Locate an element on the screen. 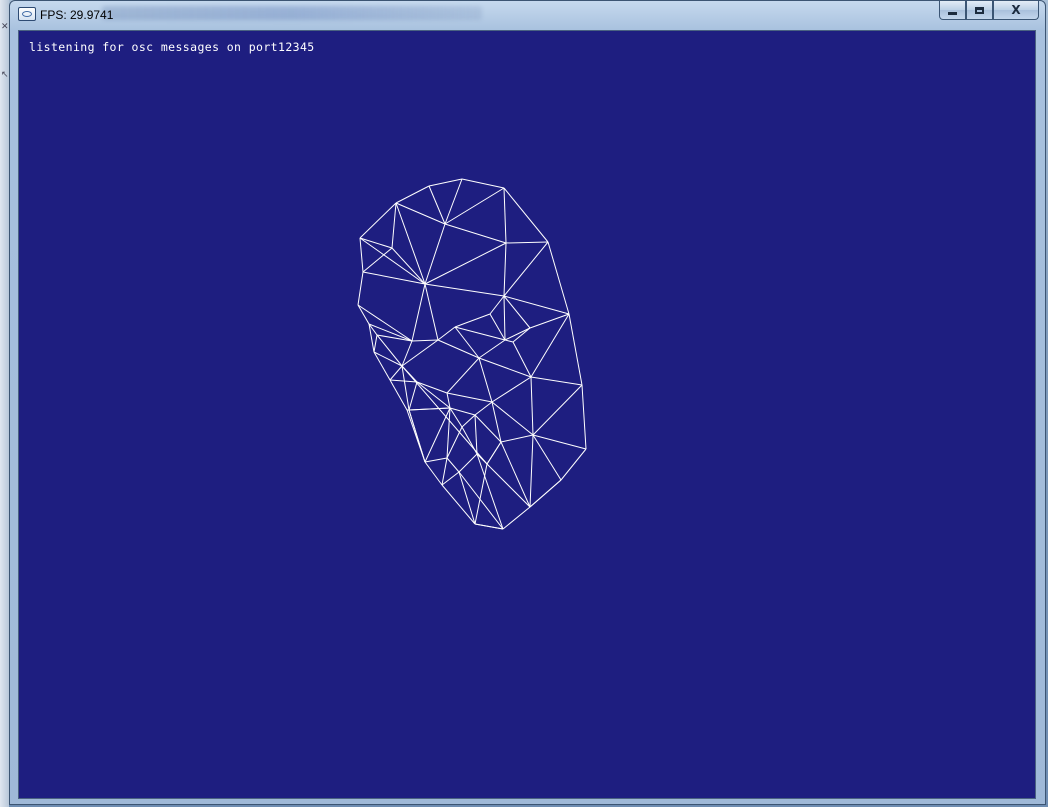 The image size is (1048, 807). close-button: X is located at coordinates (1016, 10).